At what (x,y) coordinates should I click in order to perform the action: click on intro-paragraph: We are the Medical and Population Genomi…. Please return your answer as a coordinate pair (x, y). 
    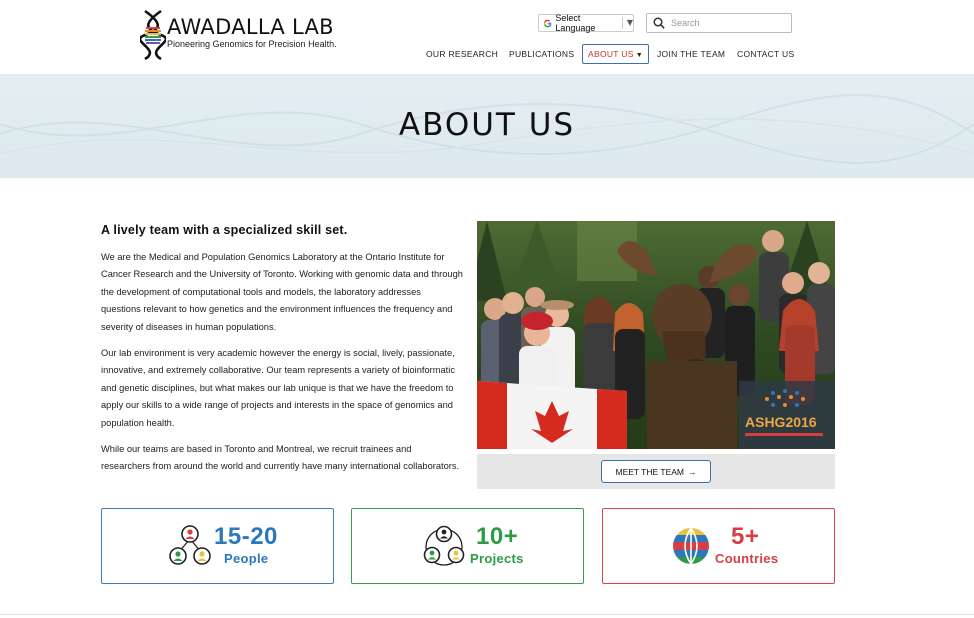
    Looking at the image, I should click on (282, 292).